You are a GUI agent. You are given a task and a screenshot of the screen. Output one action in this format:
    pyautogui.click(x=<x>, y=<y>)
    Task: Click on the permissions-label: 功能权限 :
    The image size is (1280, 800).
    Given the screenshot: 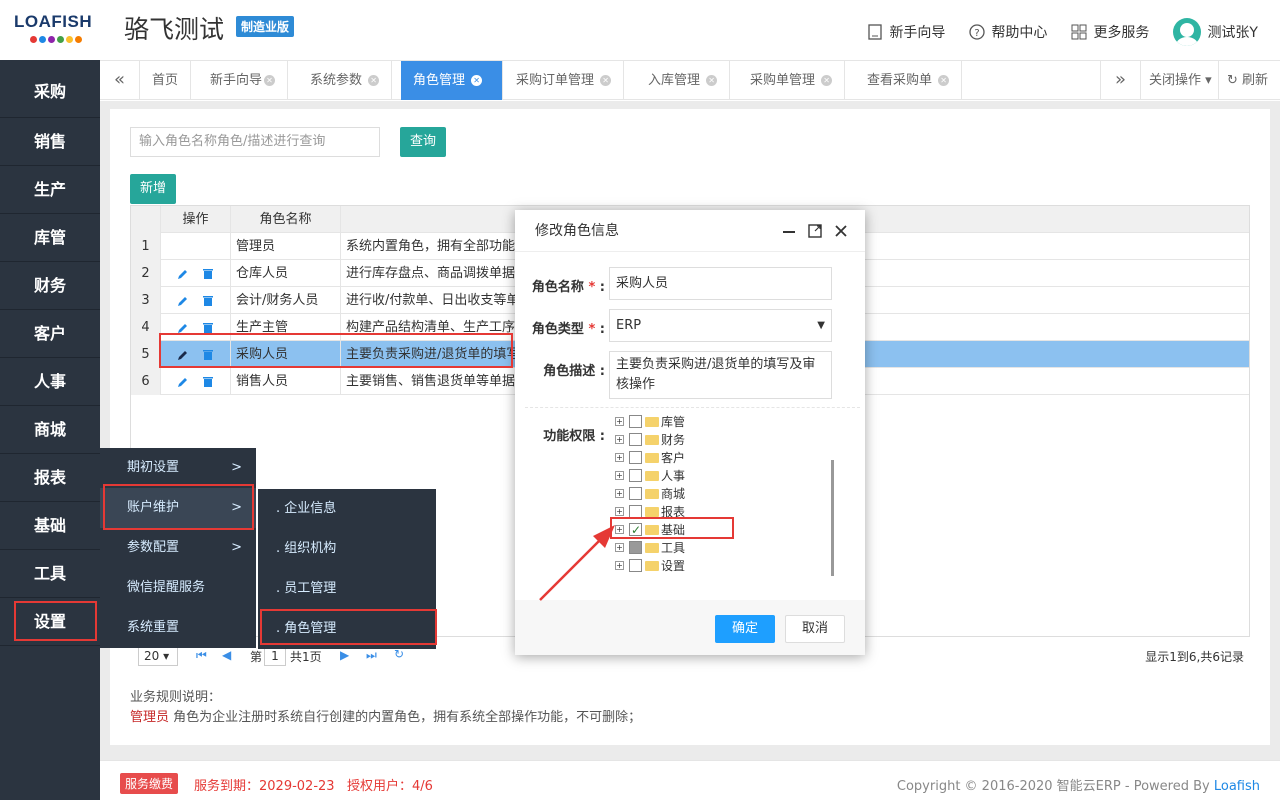 What is the action you would take?
    pyautogui.click(x=574, y=436)
    